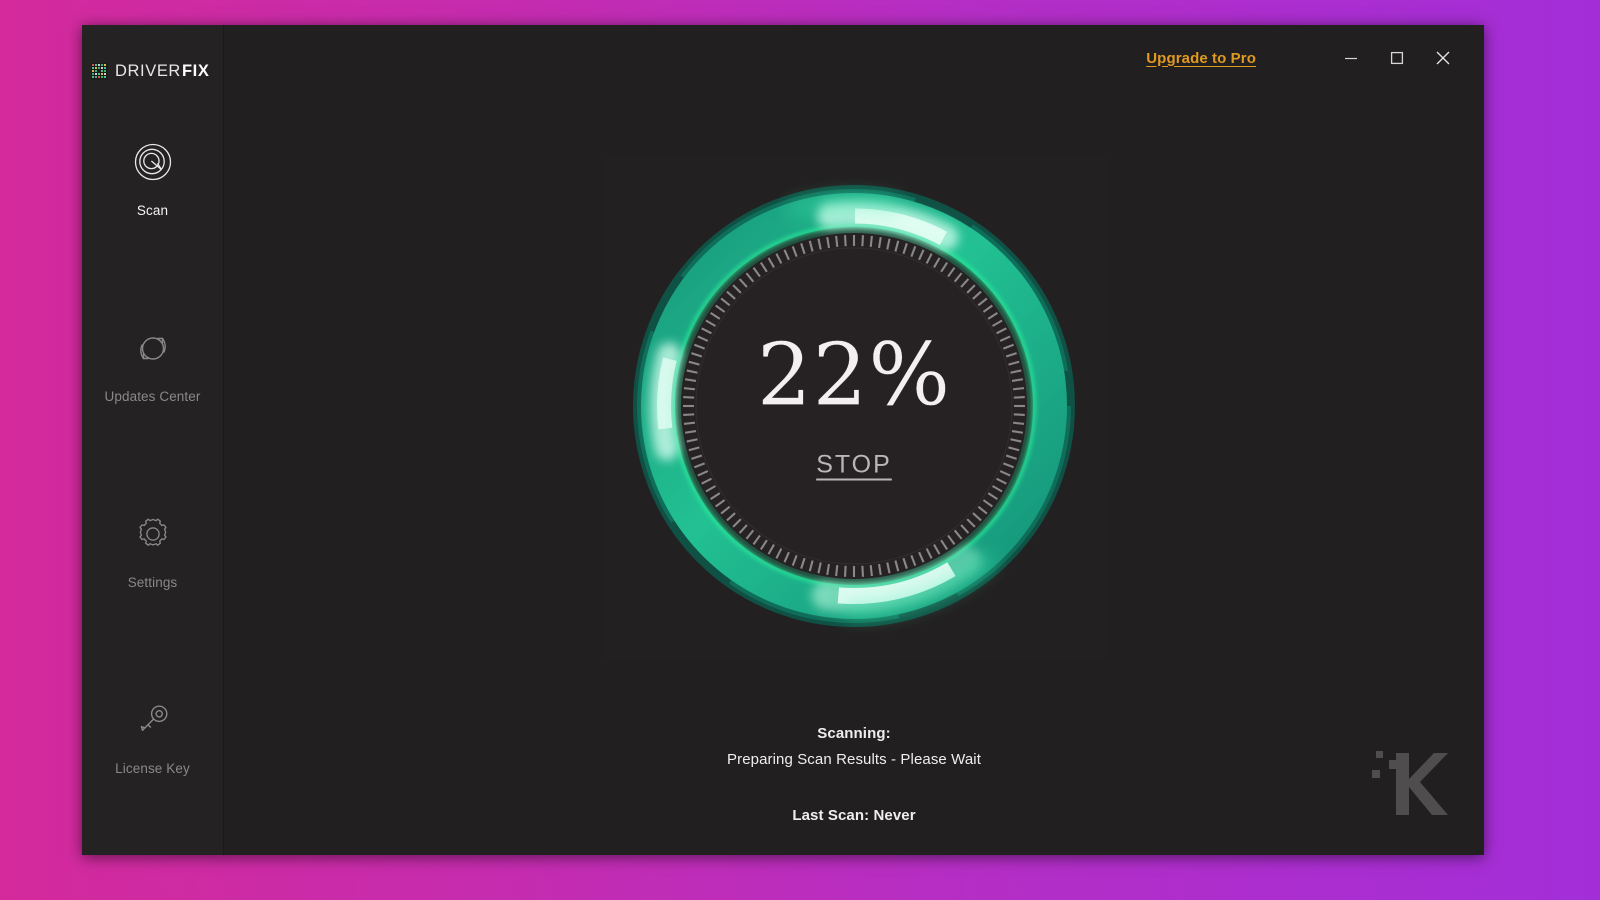 The width and height of the screenshot is (1600, 900). Describe the element at coordinates (152, 58) in the screenshot. I see `brand-logo: DRIVER FIX` at that location.